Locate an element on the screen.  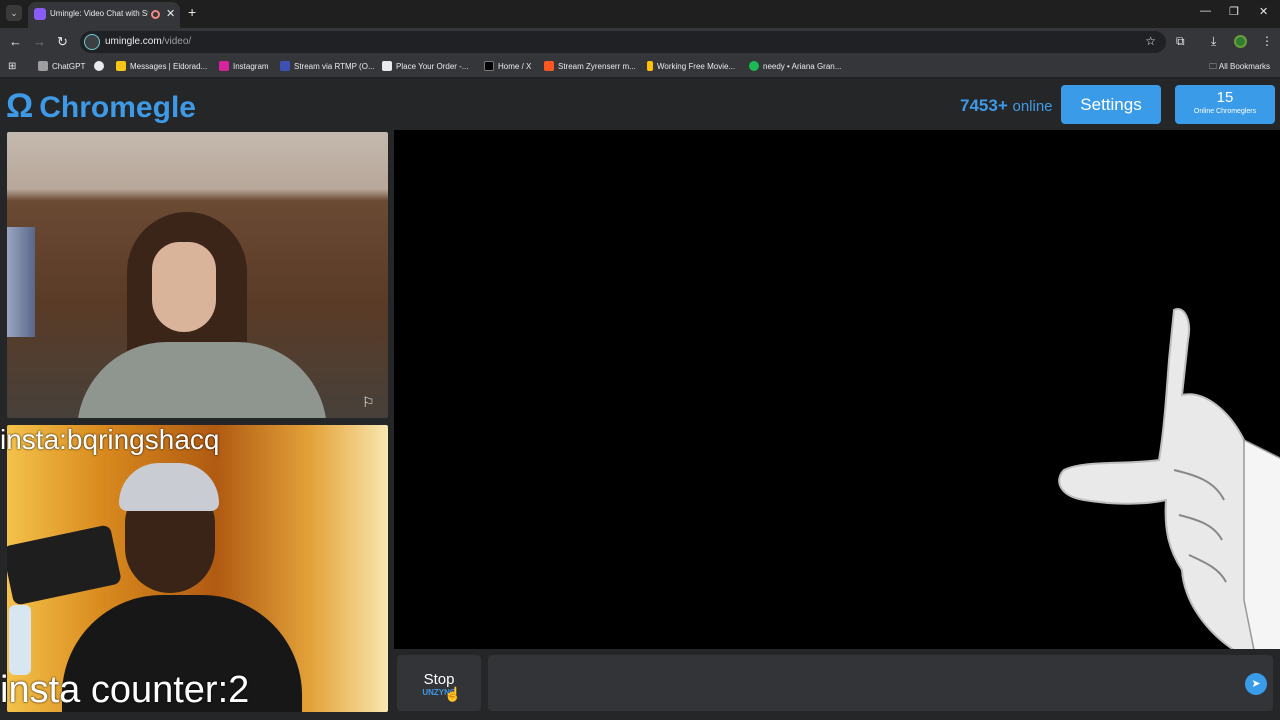
new-tab-button: + is located at coordinates (192, 12).